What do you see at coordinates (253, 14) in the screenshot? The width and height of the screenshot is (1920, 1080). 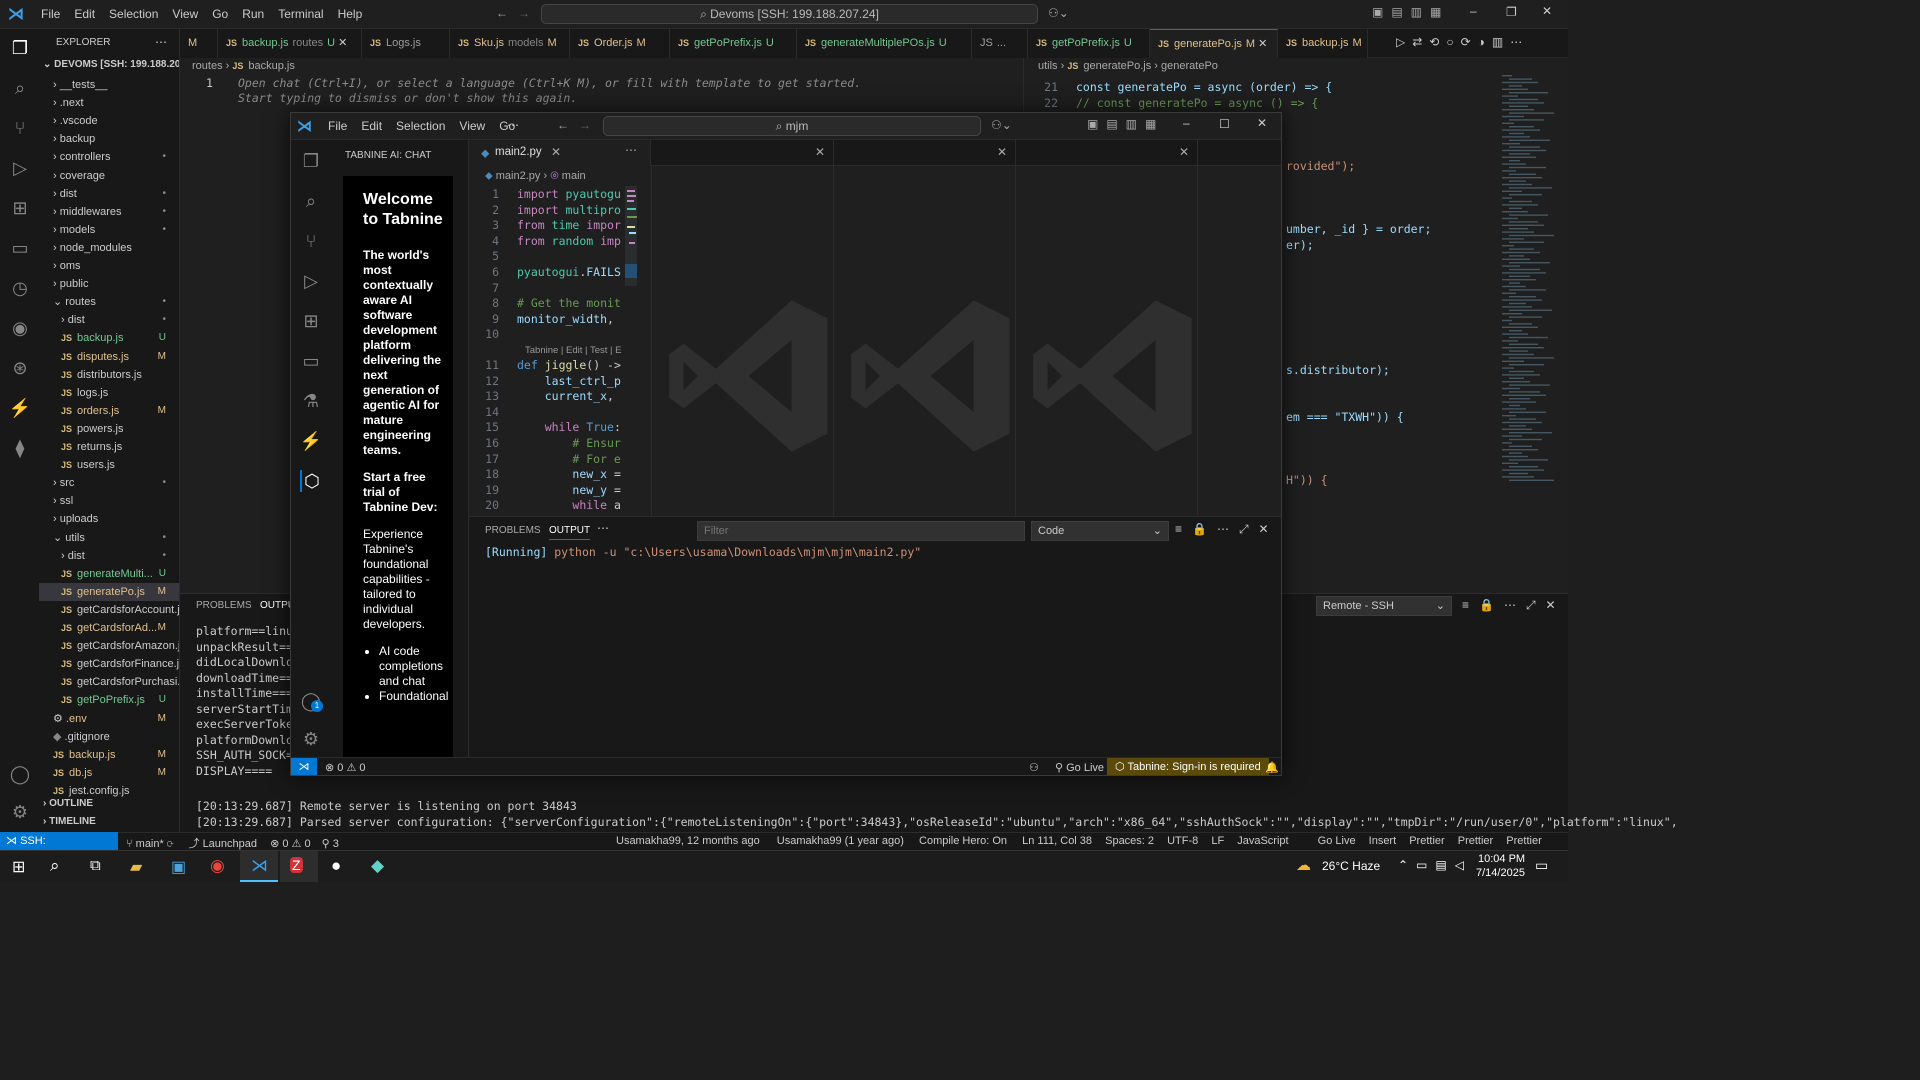 I see `menu-item: Run` at bounding box center [253, 14].